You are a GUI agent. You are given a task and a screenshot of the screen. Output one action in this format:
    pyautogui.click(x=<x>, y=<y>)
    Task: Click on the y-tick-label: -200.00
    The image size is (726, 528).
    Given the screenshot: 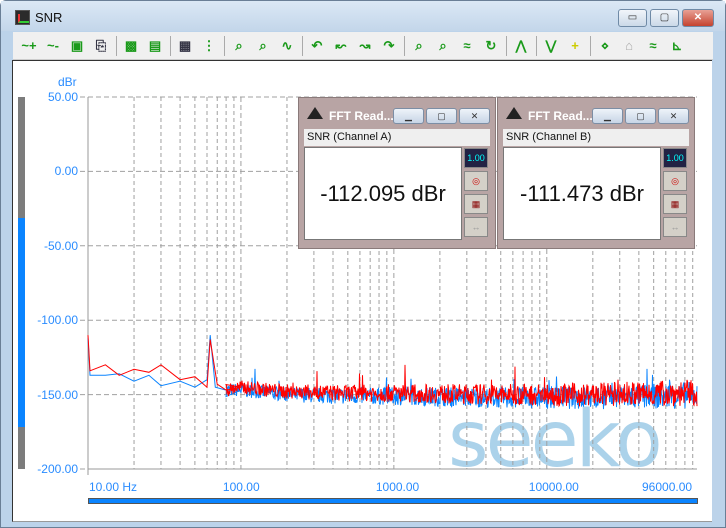 What is the action you would take?
    pyautogui.click(x=57, y=469)
    